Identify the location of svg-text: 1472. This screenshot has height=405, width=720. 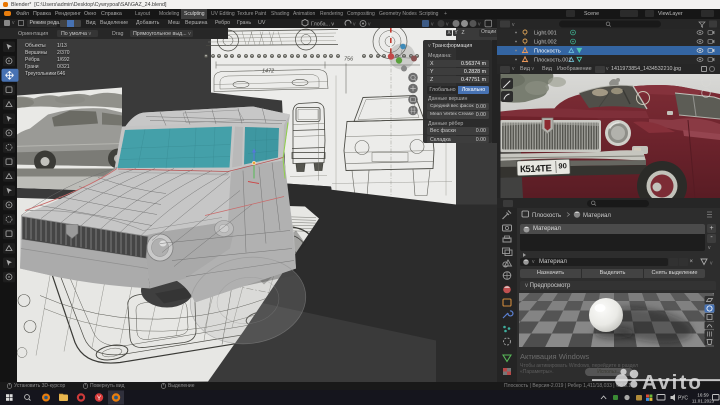
(268, 71).